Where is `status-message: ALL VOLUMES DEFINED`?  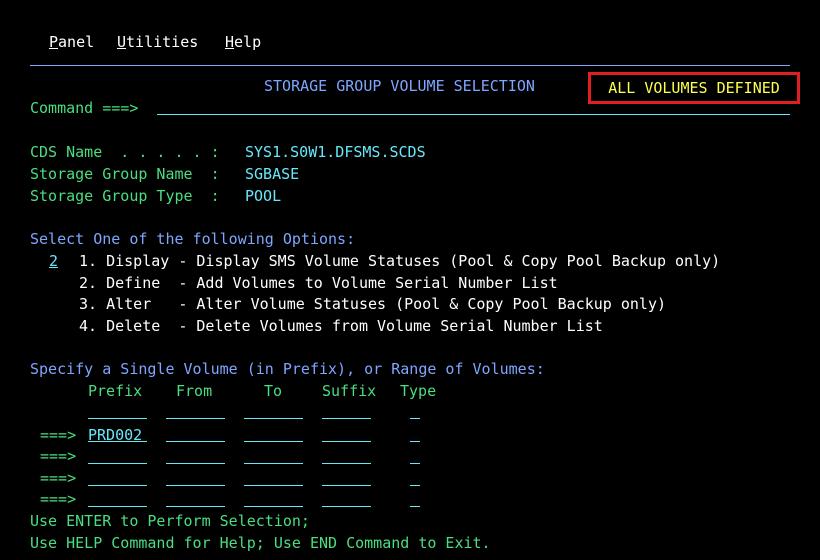
status-message: ALL VOLUMES DEFINED is located at coordinates (694, 88).